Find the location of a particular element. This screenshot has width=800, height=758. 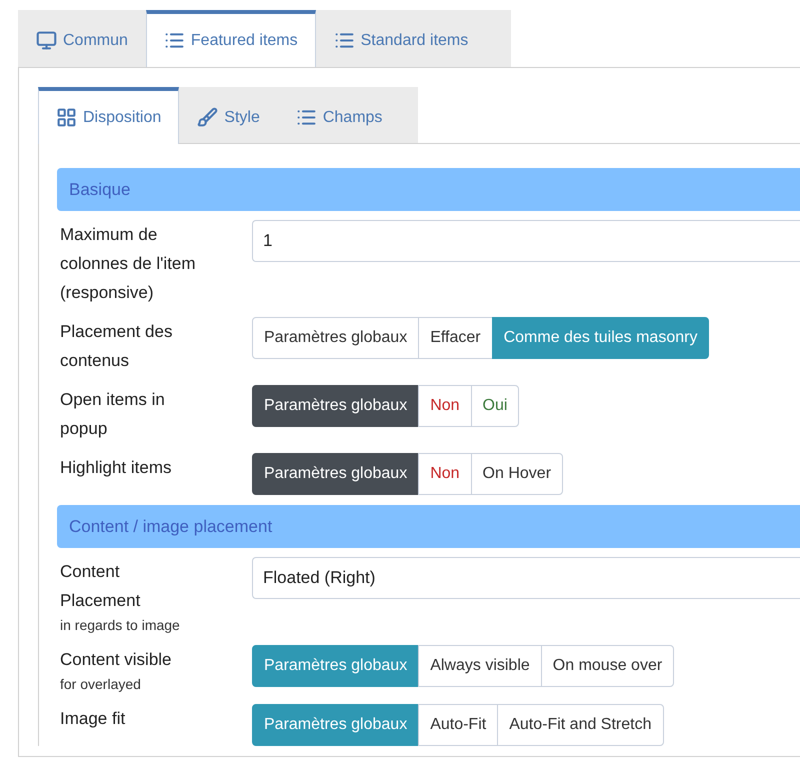

option-button: Oui is located at coordinates (495, 406).